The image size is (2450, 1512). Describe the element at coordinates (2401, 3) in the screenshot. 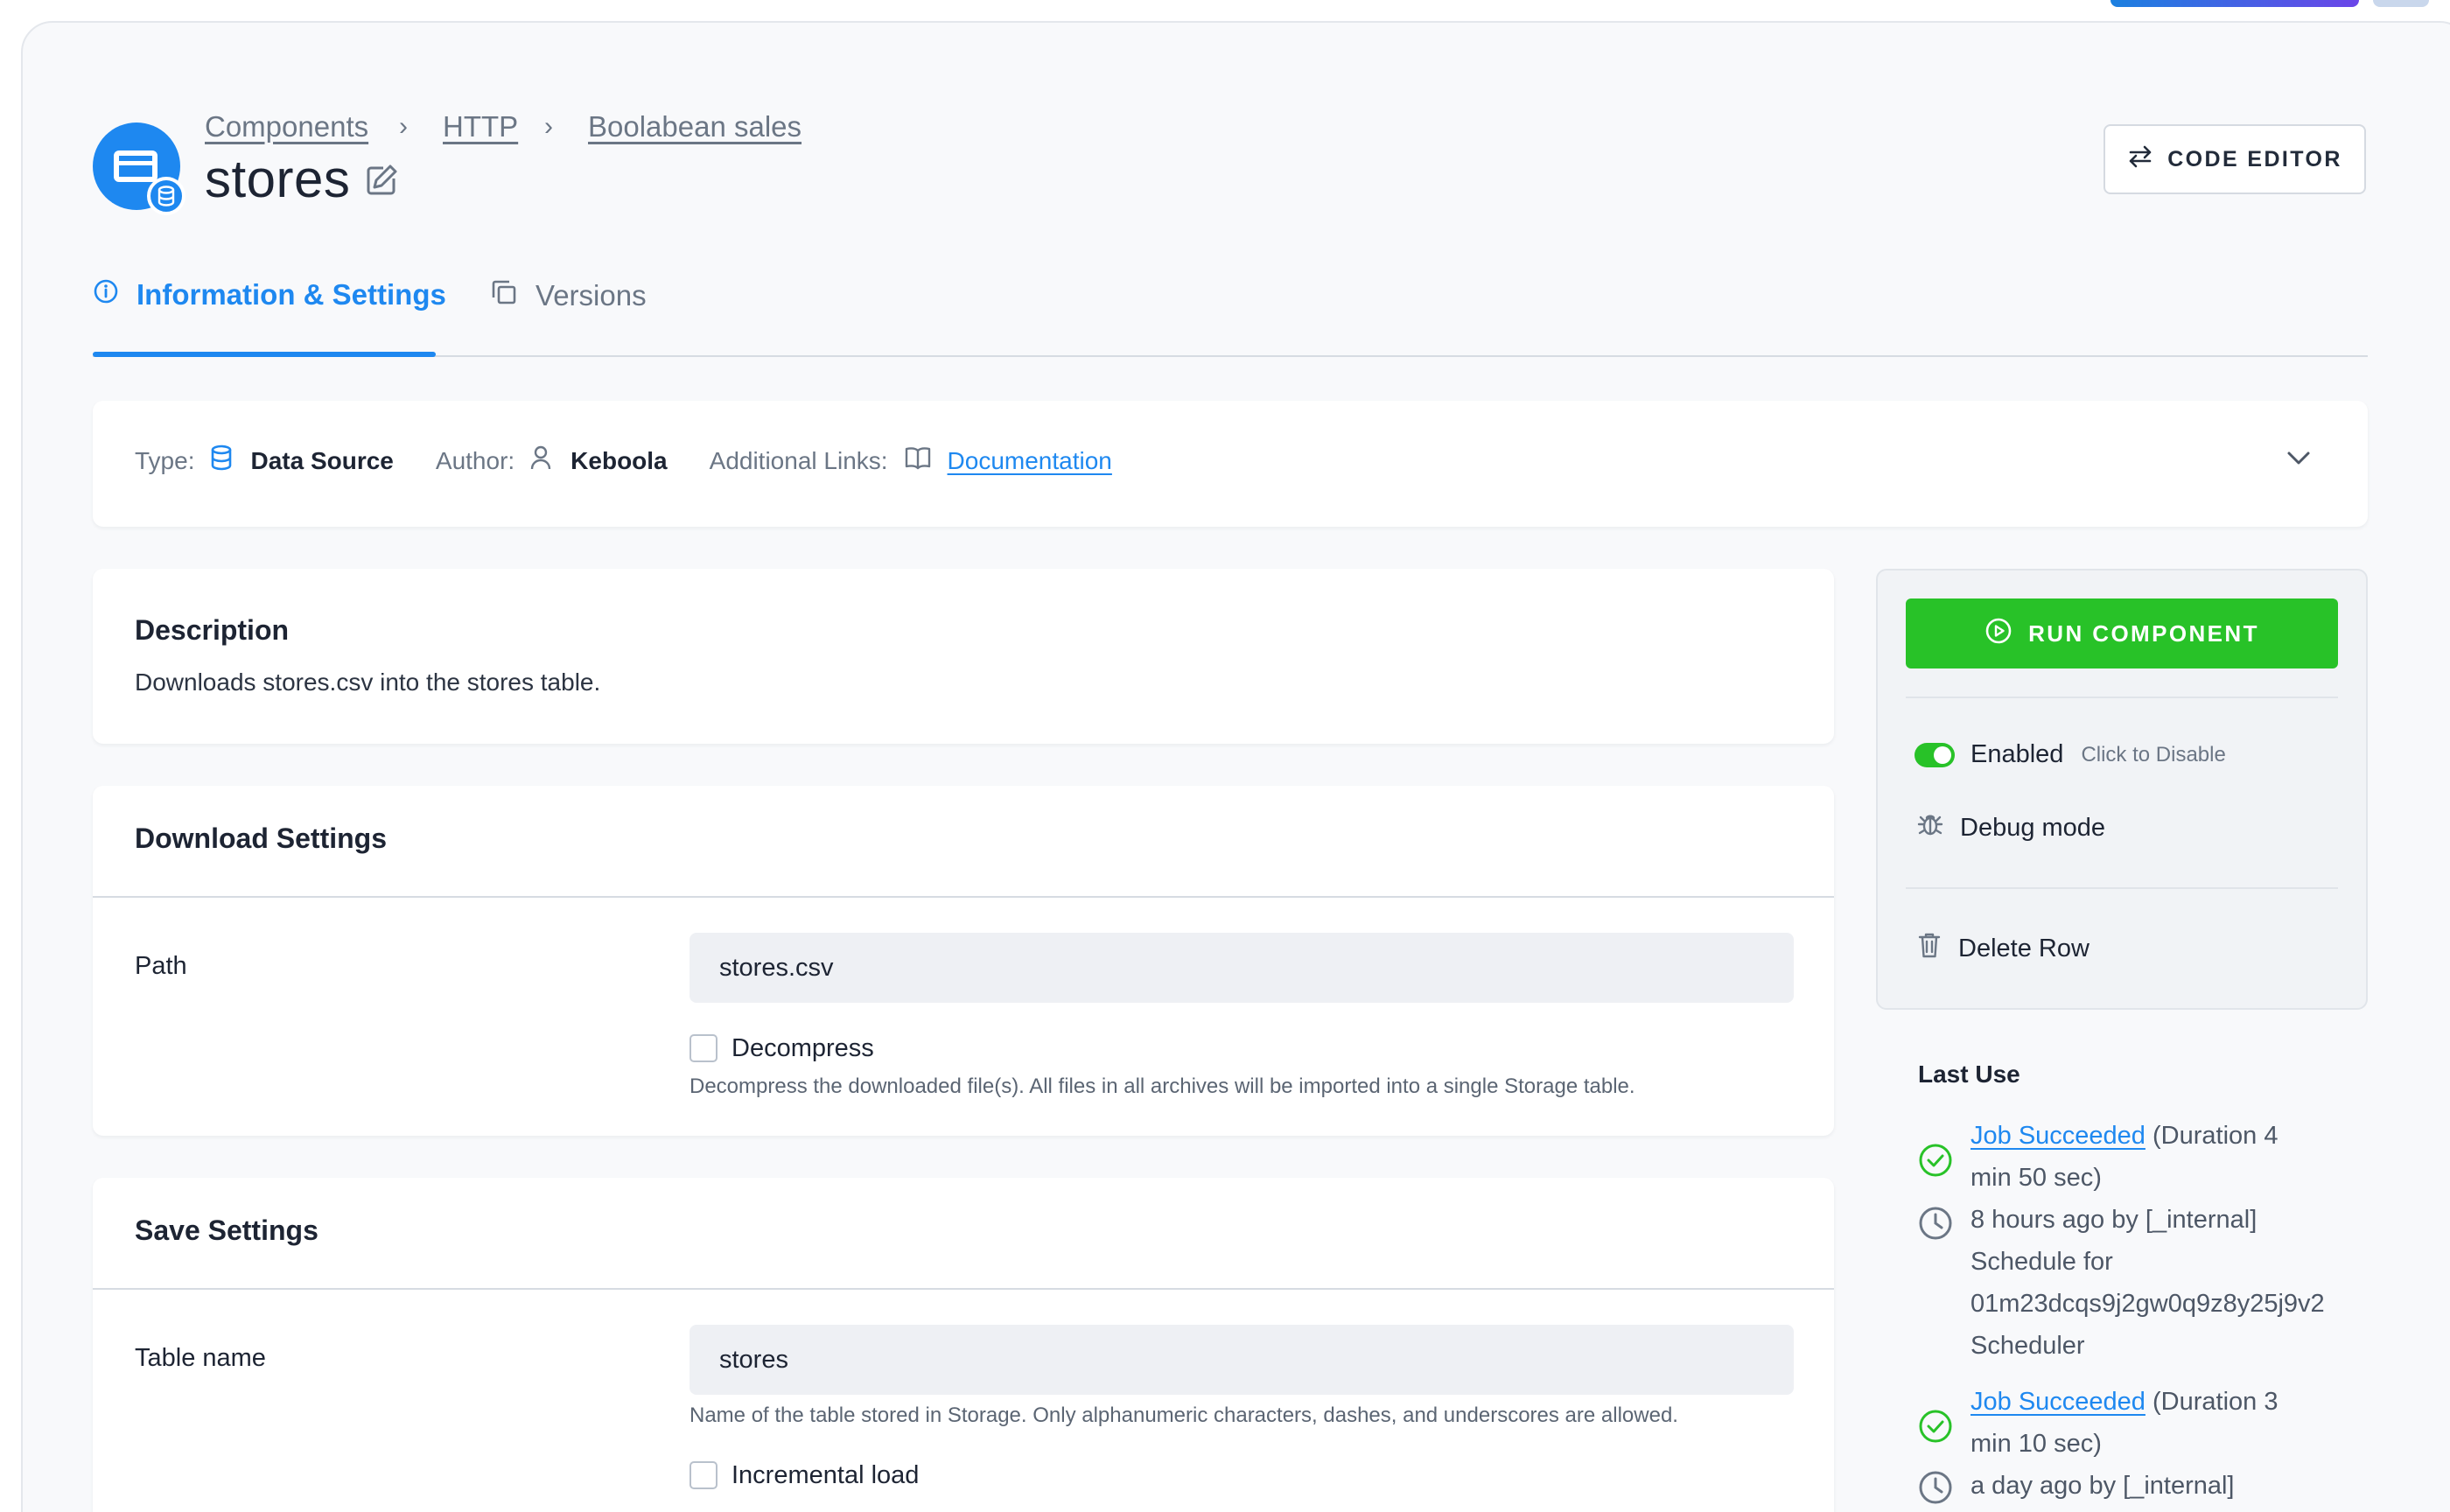

I see `top-avatar-edge` at that location.